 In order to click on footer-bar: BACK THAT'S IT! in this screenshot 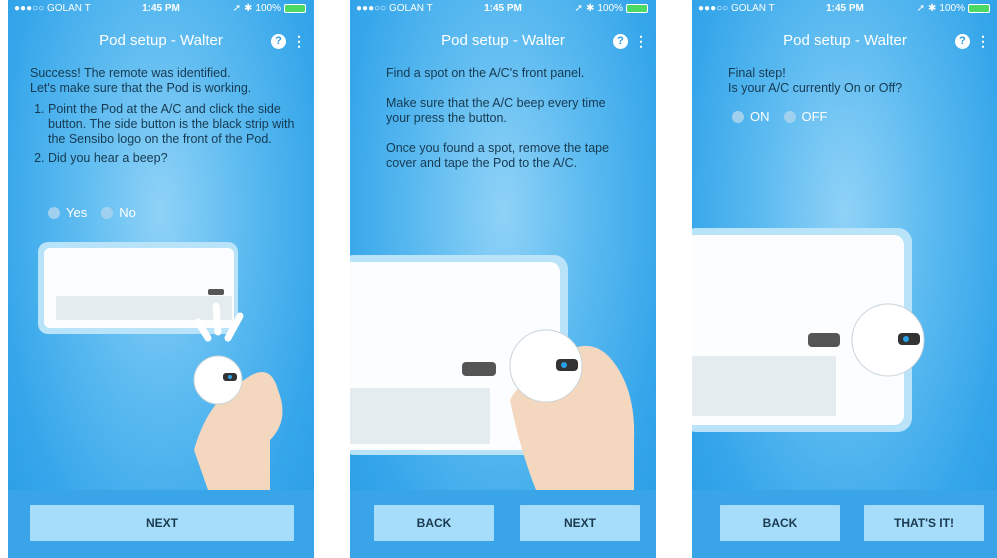, I will do `click(844, 524)`.